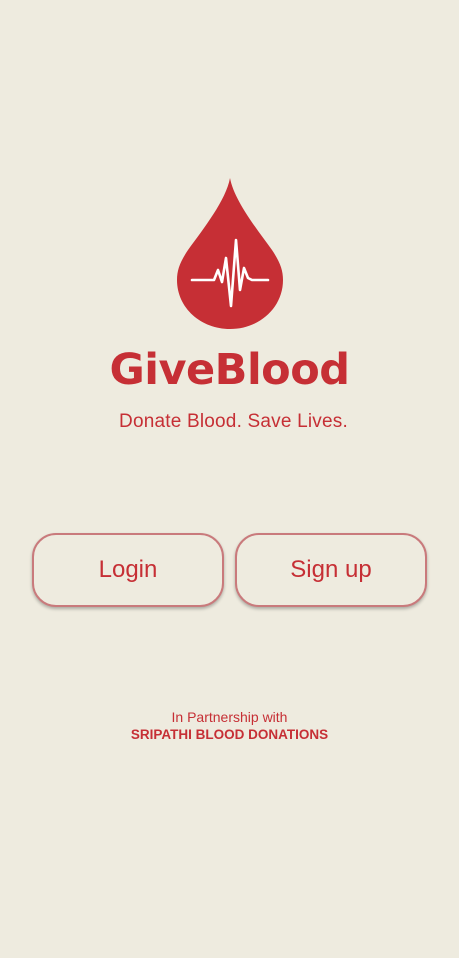  I want to click on tagline: Donate Blood. Save Lives., so click(233, 421).